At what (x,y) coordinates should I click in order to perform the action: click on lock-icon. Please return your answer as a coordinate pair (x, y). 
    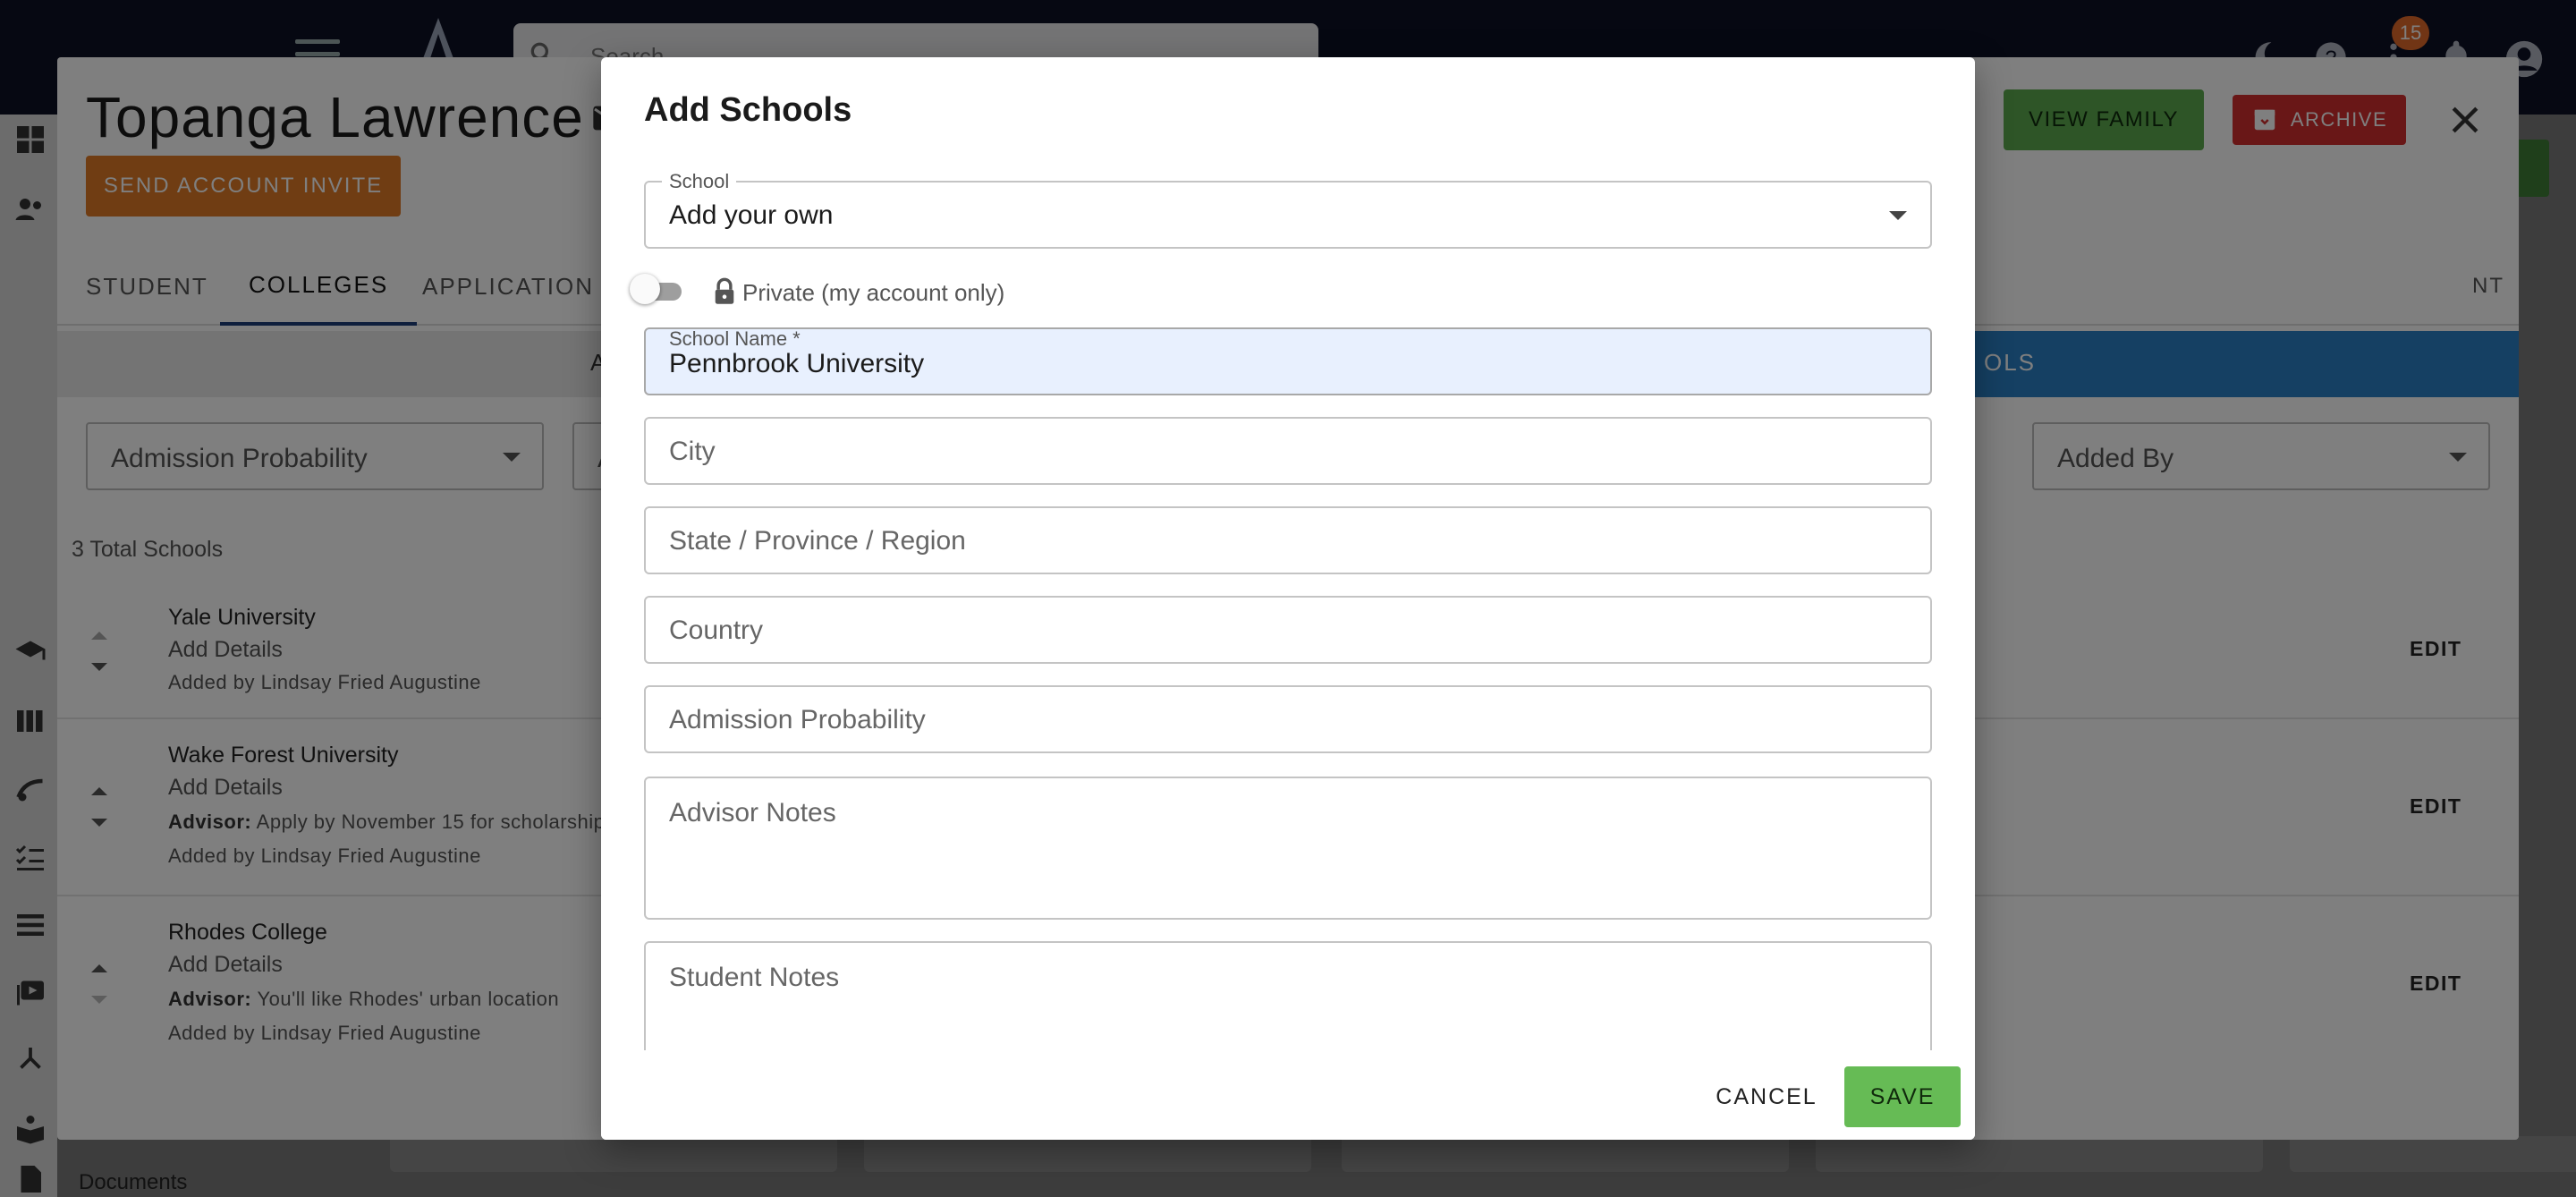
    Looking at the image, I should click on (724, 290).